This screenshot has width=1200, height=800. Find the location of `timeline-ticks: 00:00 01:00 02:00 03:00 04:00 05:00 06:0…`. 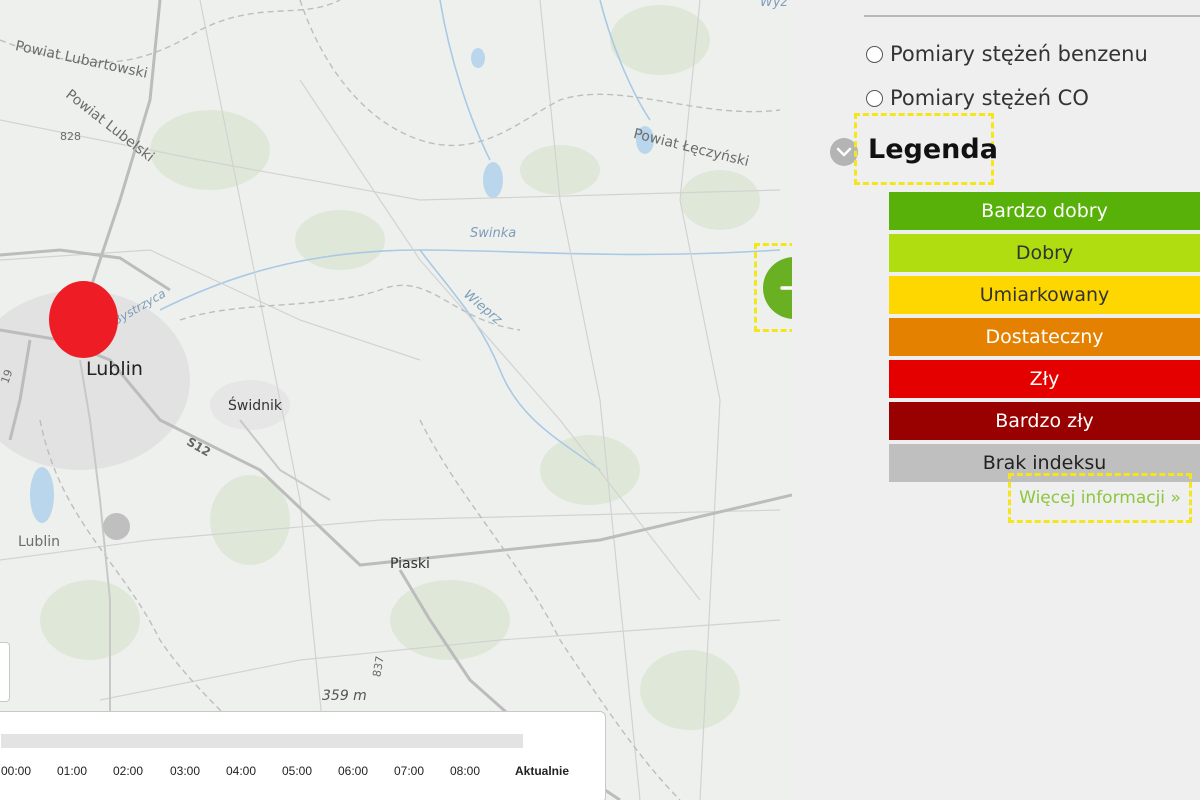

timeline-ticks: 00:00 01:00 02:00 03:00 04:00 05:00 06:0… is located at coordinates (301, 774).